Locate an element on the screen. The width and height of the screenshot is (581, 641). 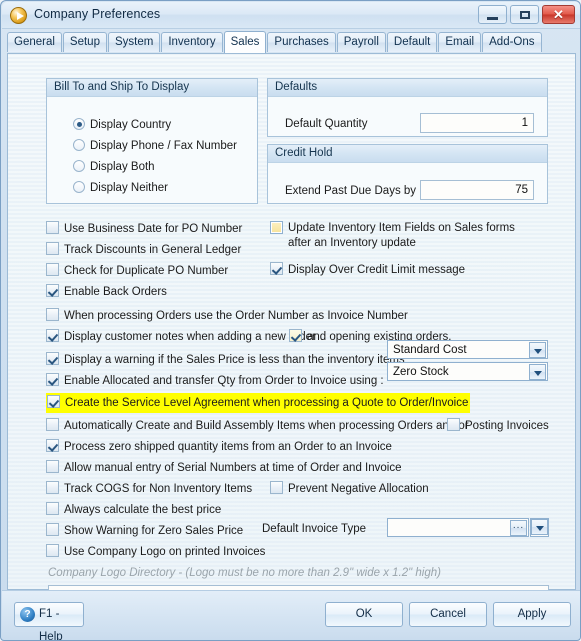
checkbox-icon-zero-sales-price-warning is located at coordinates (52, 529).